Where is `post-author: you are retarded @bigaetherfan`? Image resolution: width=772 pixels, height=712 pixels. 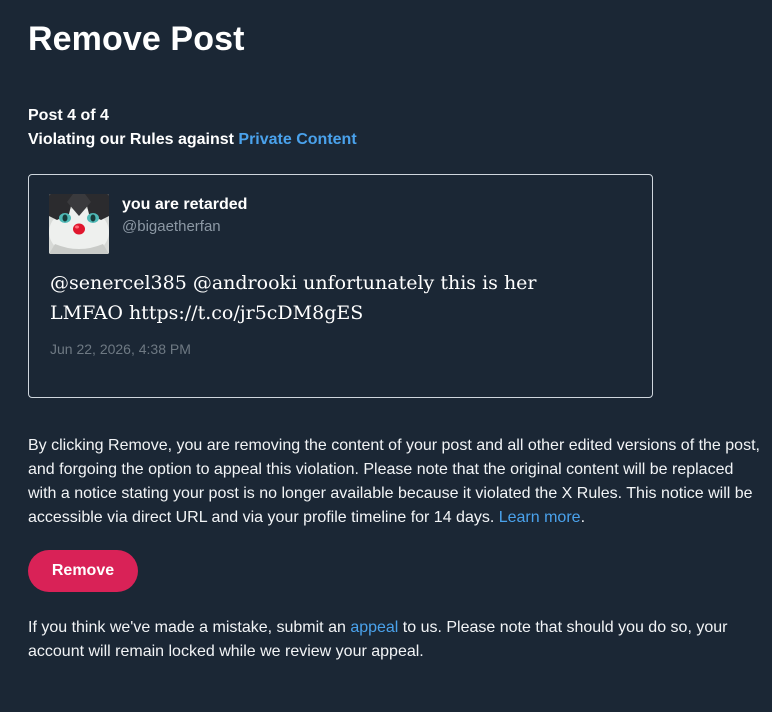 post-author: you are retarded @bigaetherfan is located at coordinates (184, 216).